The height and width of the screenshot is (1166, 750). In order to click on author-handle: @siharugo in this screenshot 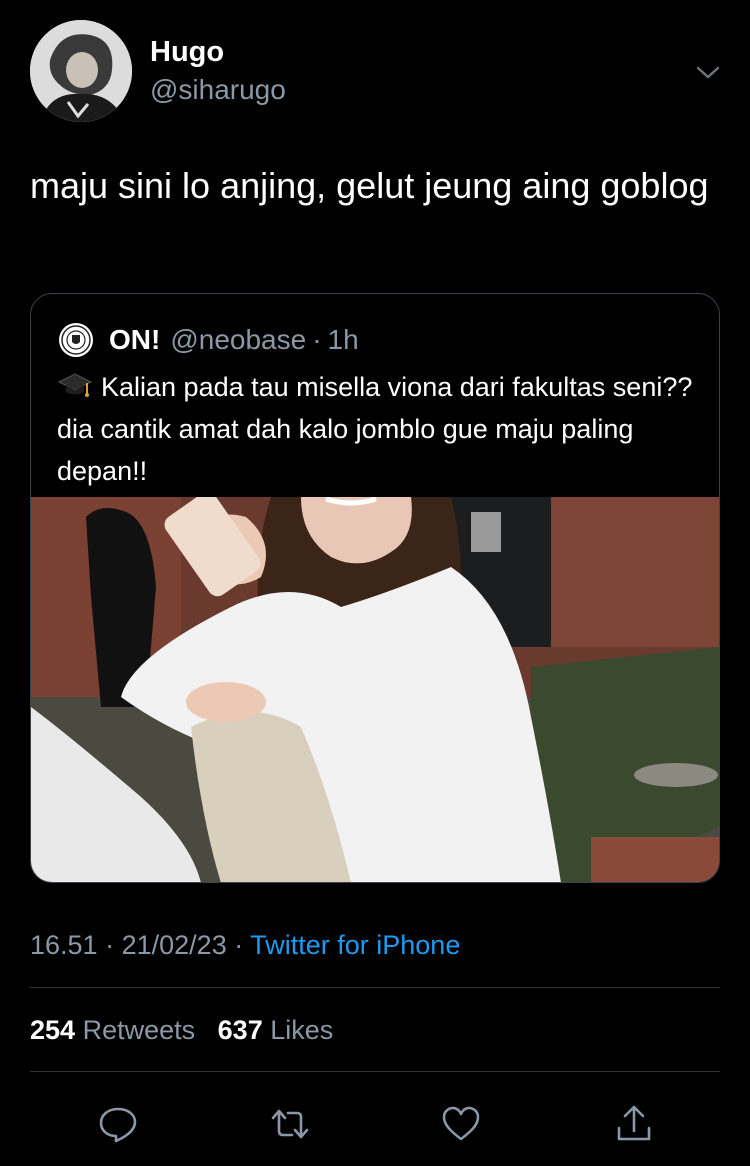, I will do `click(218, 90)`.